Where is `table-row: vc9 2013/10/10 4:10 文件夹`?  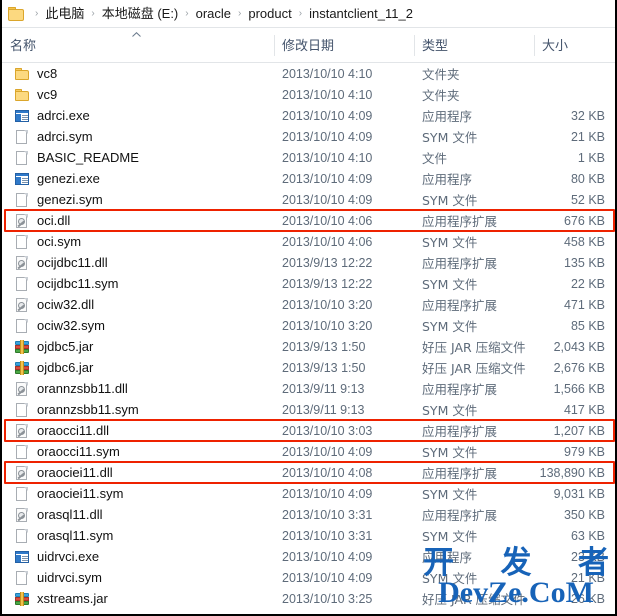
table-row: vc9 2013/10/10 4:10 文件夹 is located at coordinates (308, 94).